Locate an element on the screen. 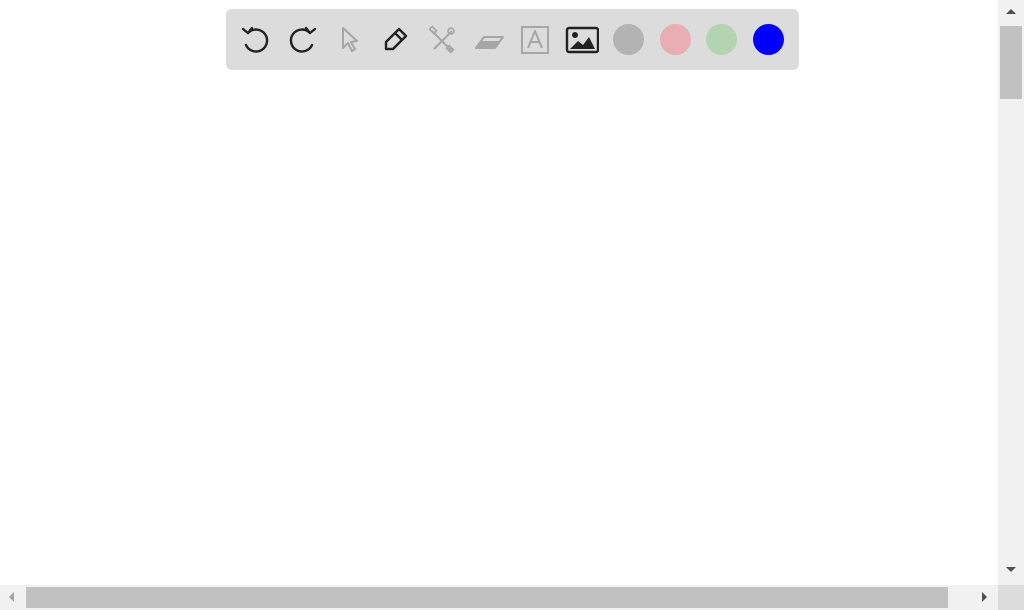 The width and height of the screenshot is (1024, 610). color-swatch-gray is located at coordinates (628, 39).